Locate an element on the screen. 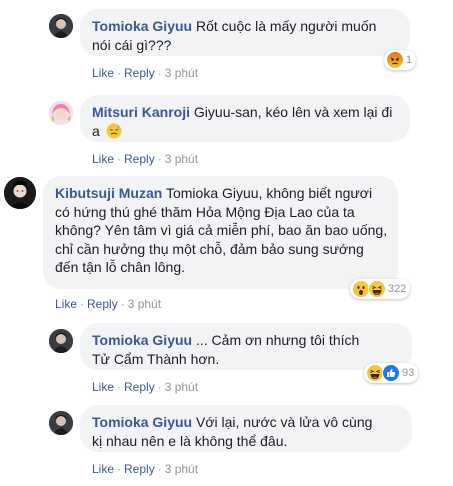 The height and width of the screenshot is (486, 453). reaction-summary: 1 is located at coordinates (400, 60).